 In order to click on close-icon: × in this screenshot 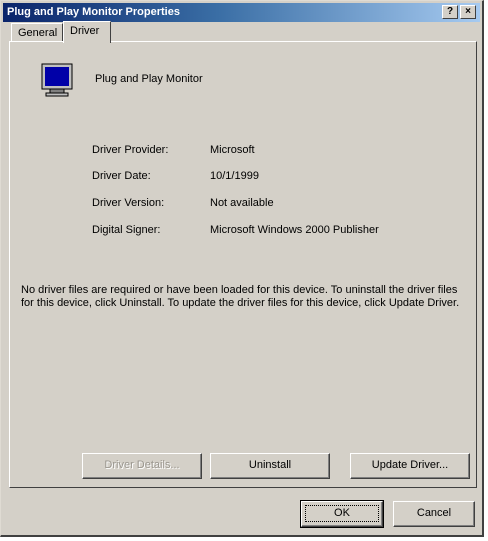, I will do `click(468, 11)`.